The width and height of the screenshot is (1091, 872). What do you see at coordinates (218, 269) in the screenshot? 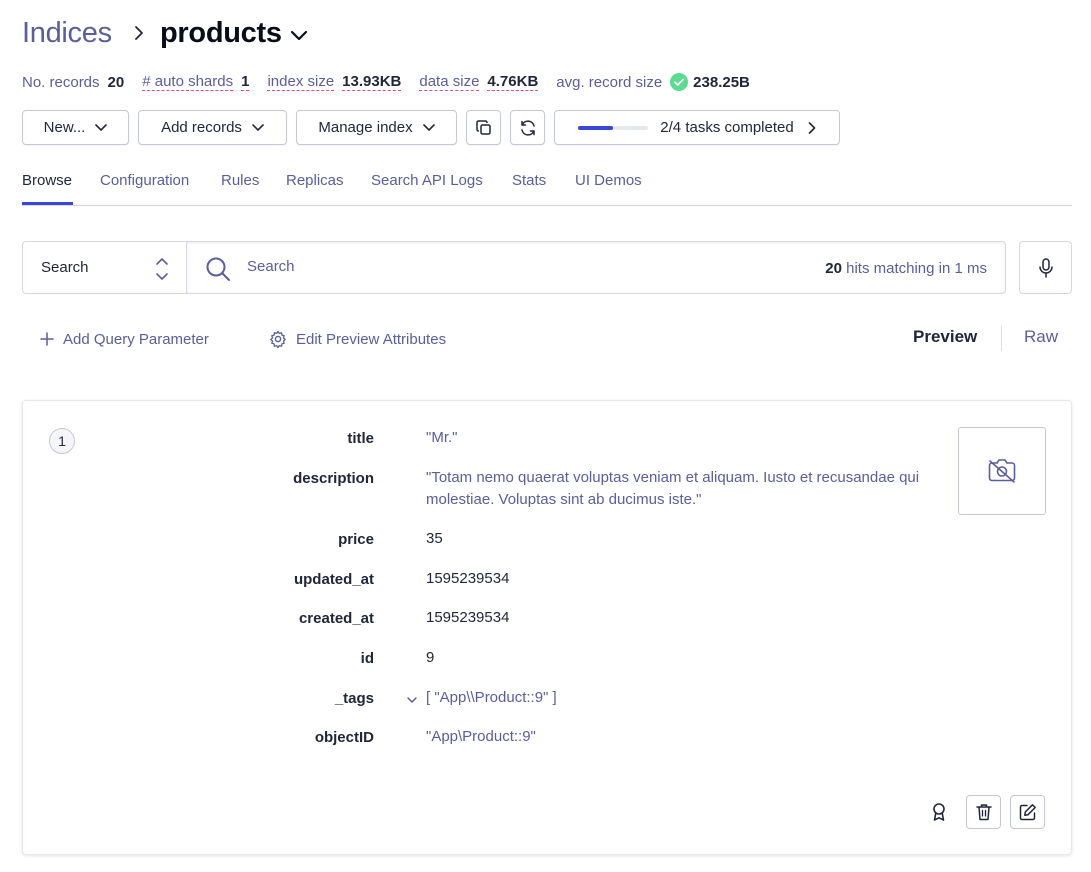
I see `search-icon` at bounding box center [218, 269].